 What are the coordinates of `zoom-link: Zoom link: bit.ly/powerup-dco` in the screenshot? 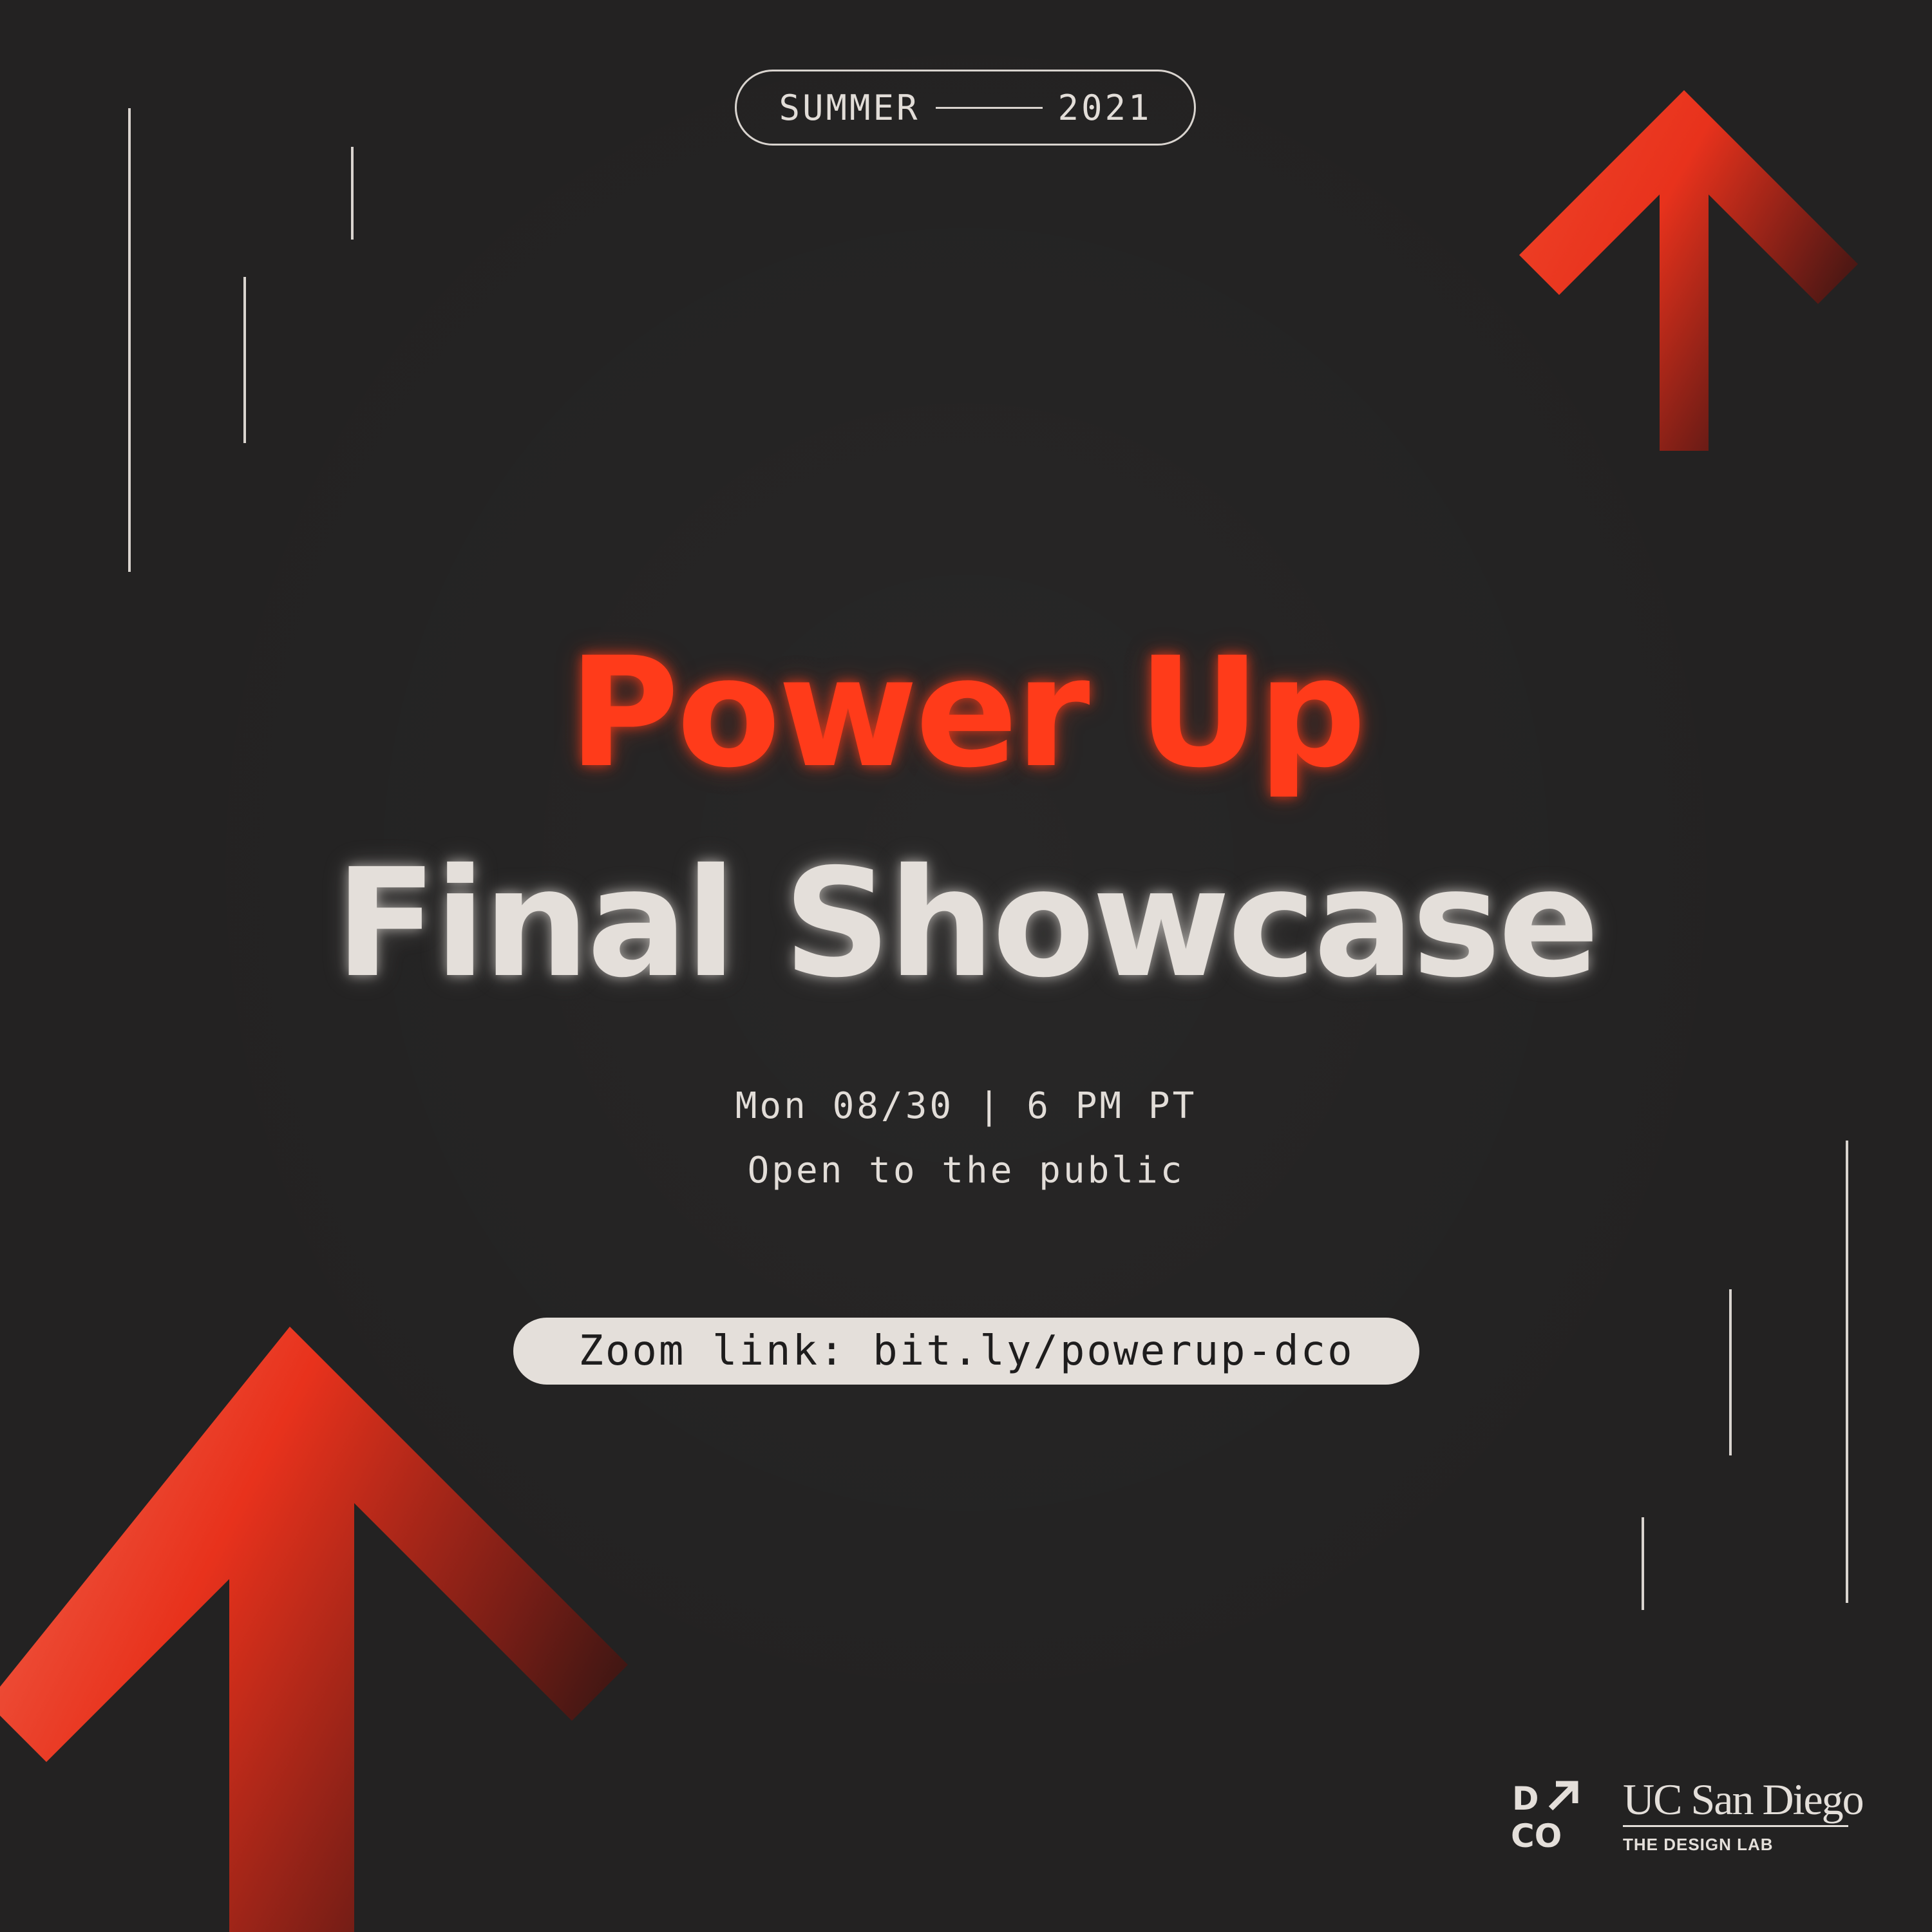 It's located at (966, 1351).